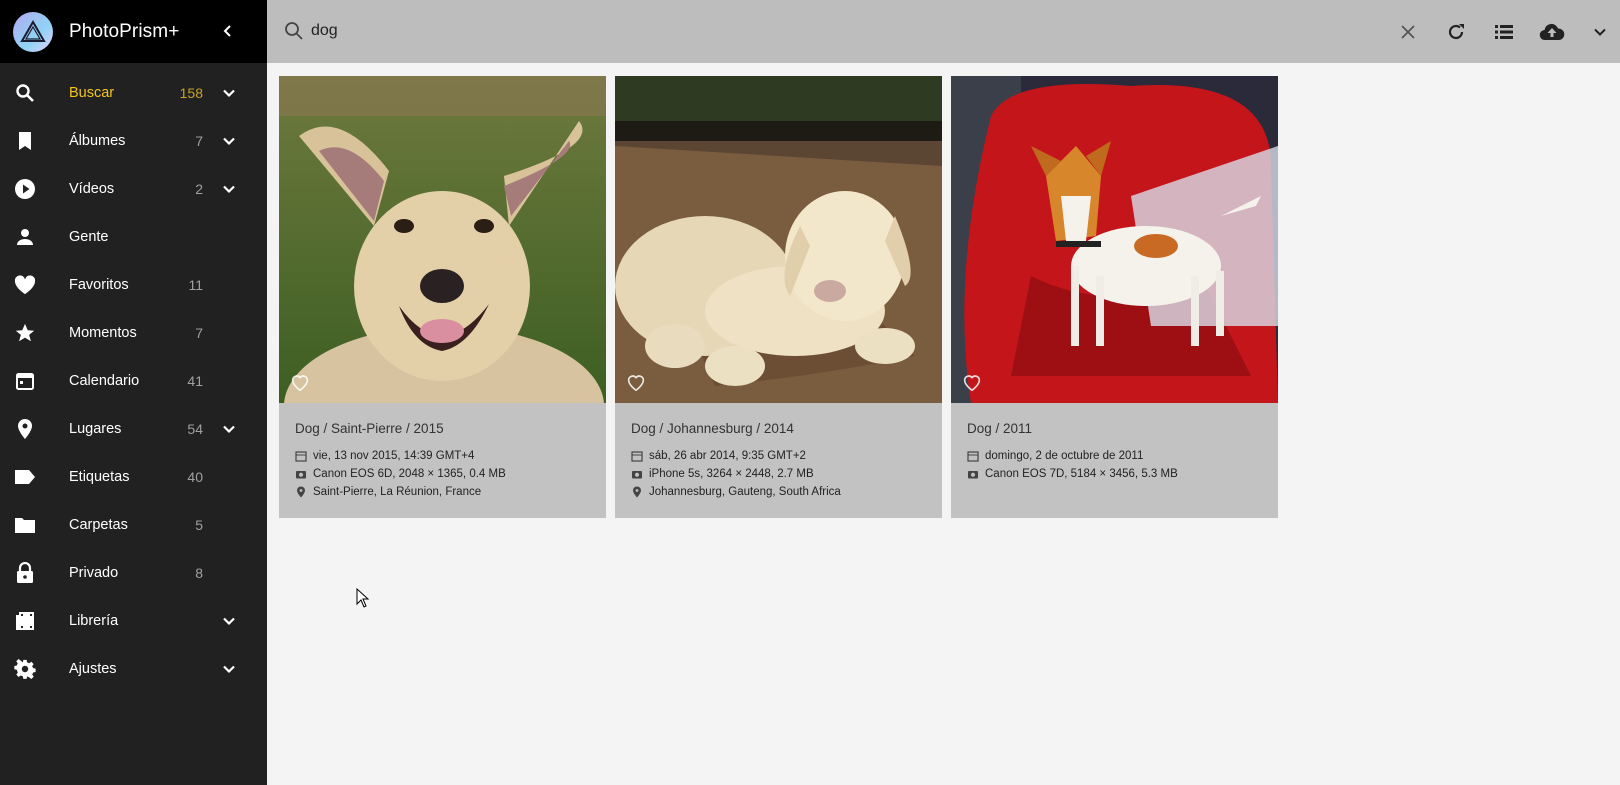  I want to click on chevron-left-icon, so click(227, 31).